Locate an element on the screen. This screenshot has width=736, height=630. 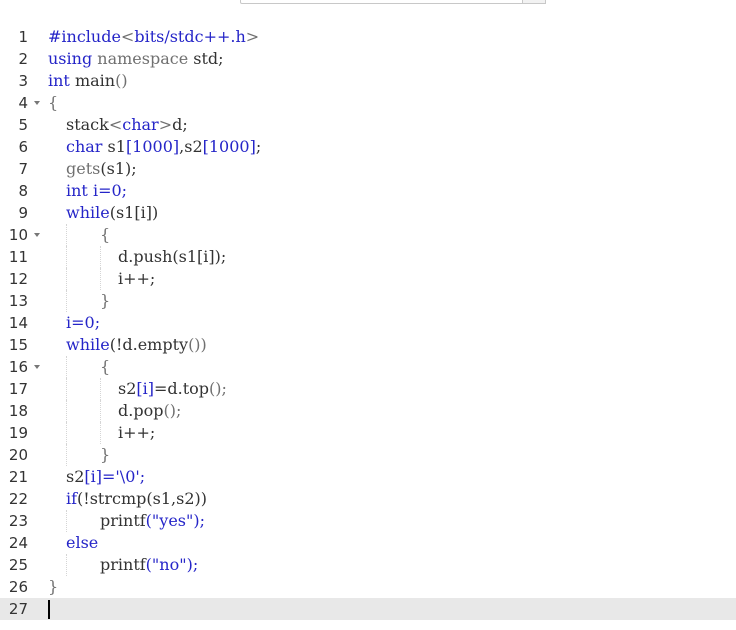
line-code: d.push(s1[i]); is located at coordinates (172, 257).